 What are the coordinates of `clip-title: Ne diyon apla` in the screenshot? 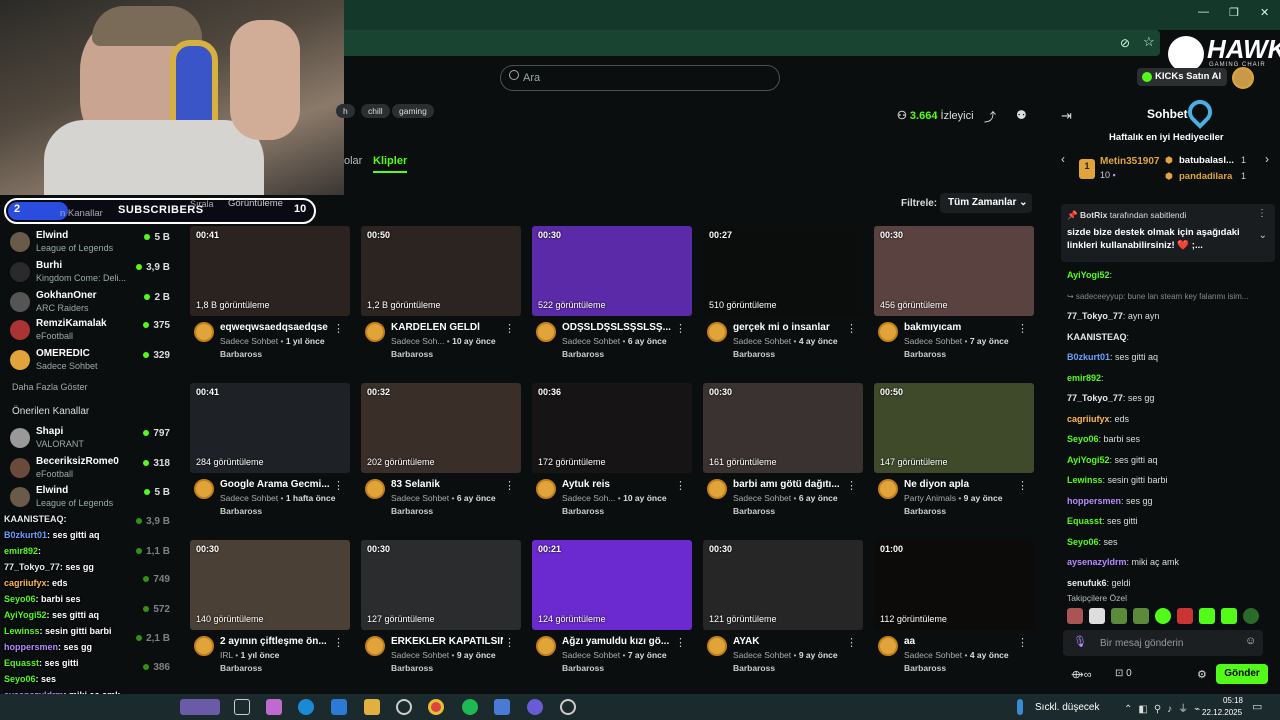 It's located at (960, 484).